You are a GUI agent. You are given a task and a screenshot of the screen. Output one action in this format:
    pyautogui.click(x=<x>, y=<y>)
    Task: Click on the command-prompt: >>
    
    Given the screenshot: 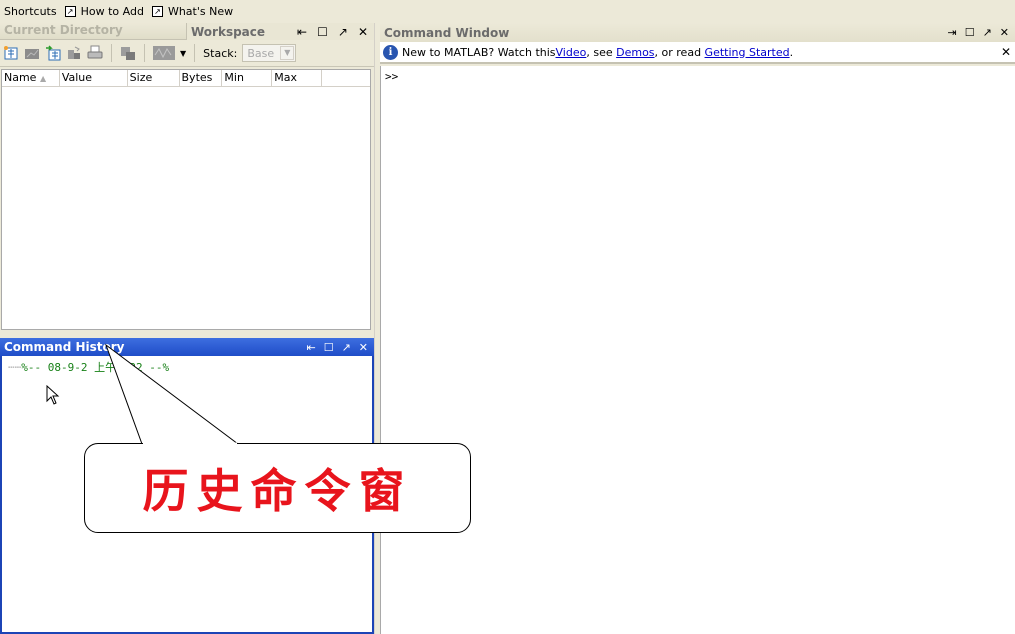 What is the action you would take?
    pyautogui.click(x=392, y=76)
    